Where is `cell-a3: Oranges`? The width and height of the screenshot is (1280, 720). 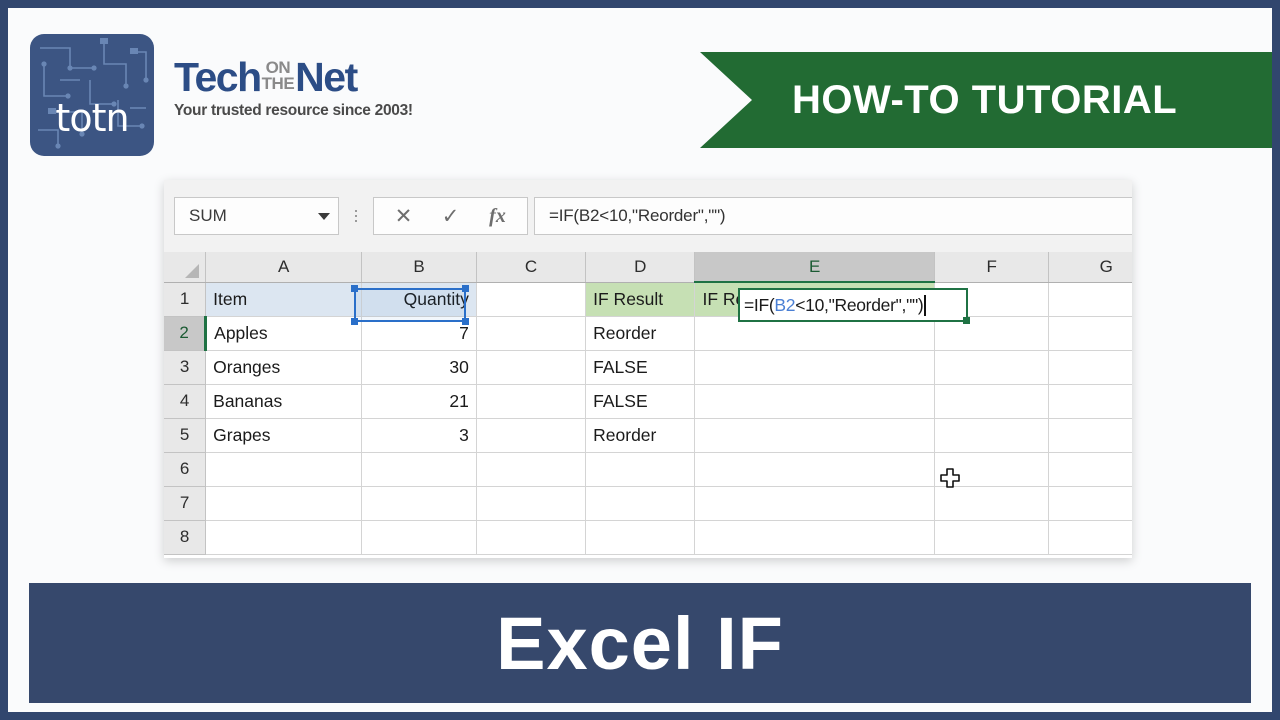 cell-a3: Oranges is located at coordinates (284, 367).